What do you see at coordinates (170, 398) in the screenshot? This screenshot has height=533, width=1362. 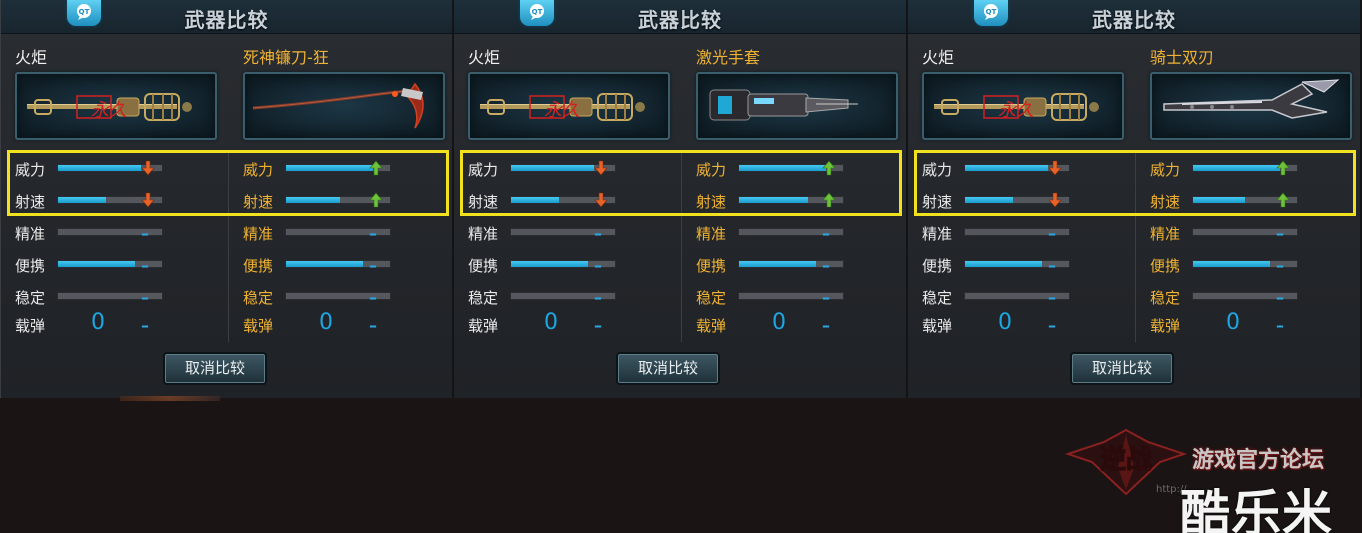 I see `background-strip` at bounding box center [170, 398].